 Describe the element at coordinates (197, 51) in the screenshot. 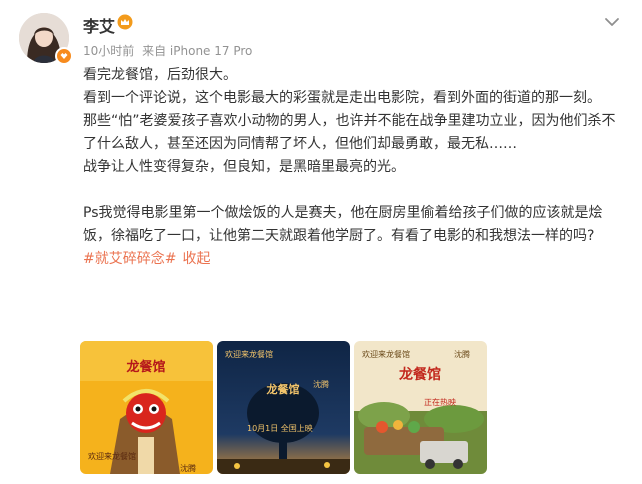

I see `post-source: 来自 iPhone 17 Pro` at that location.